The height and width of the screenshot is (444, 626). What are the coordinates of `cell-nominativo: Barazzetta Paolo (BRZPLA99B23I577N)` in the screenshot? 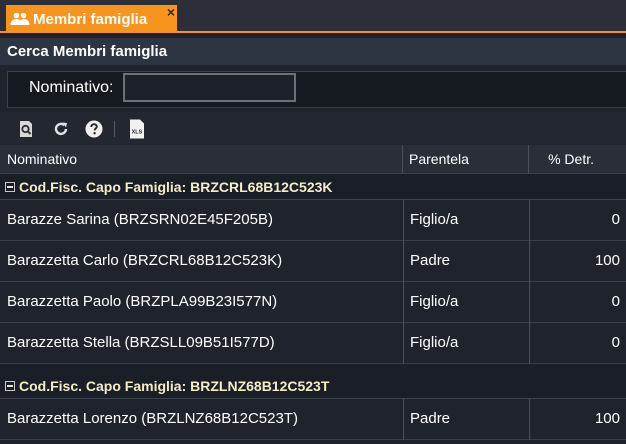 It's located at (142, 301).